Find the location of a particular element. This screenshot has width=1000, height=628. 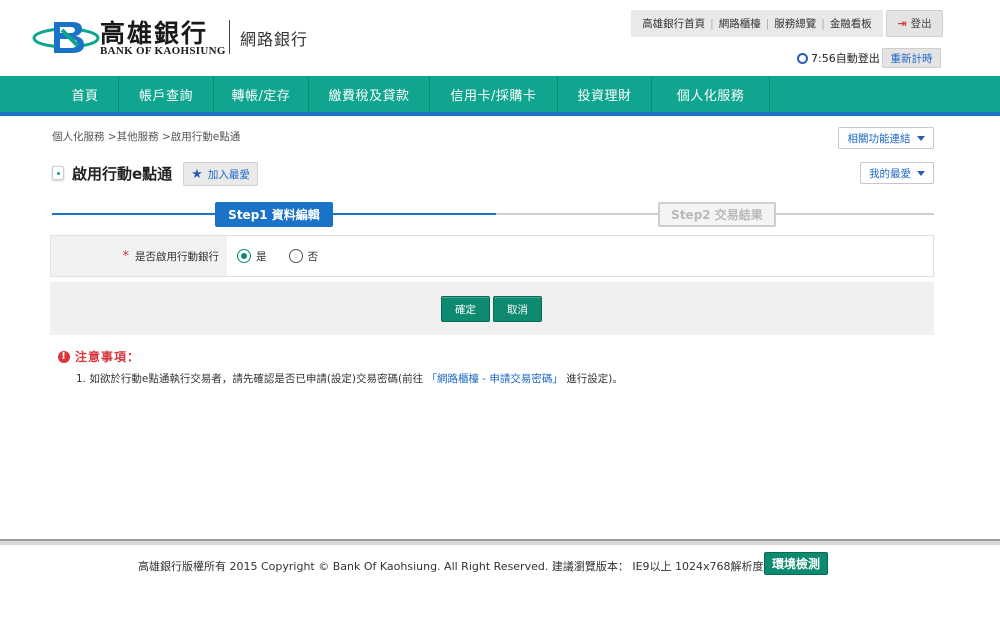

nav-item-payments: 繳費稅及貸款 is located at coordinates (369, 94).